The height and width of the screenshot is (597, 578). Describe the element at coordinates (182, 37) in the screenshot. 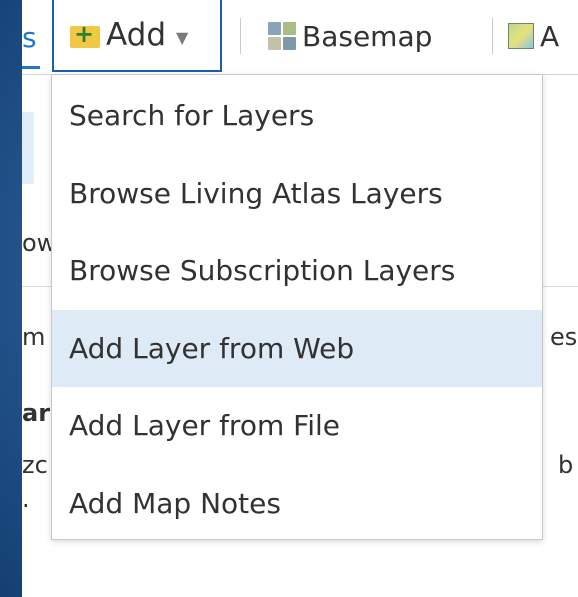

I see `chevron-down-icon: ▼` at that location.